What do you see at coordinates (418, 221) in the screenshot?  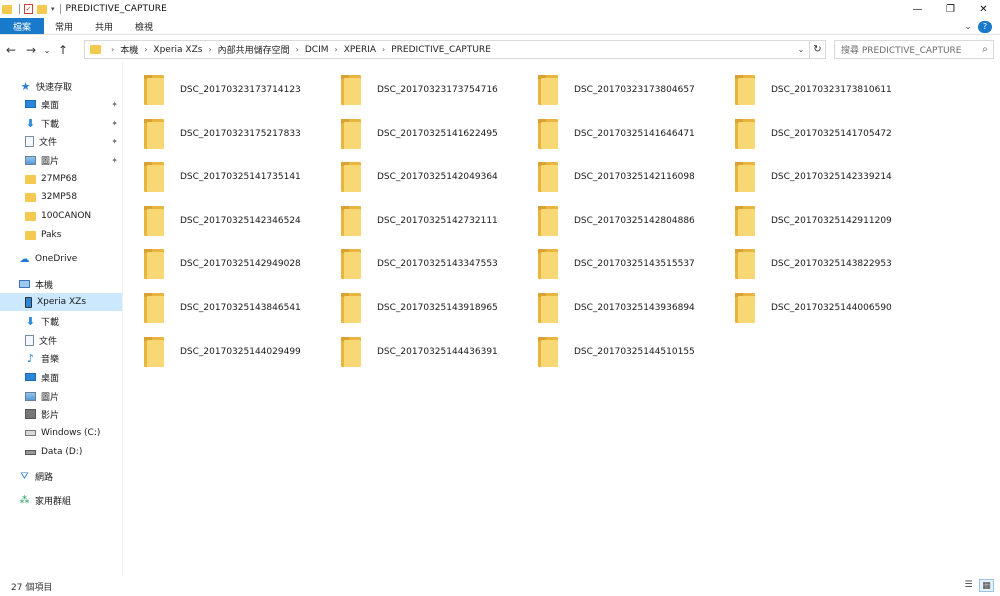 I see `list-item: DSC_20170325142732111` at bounding box center [418, 221].